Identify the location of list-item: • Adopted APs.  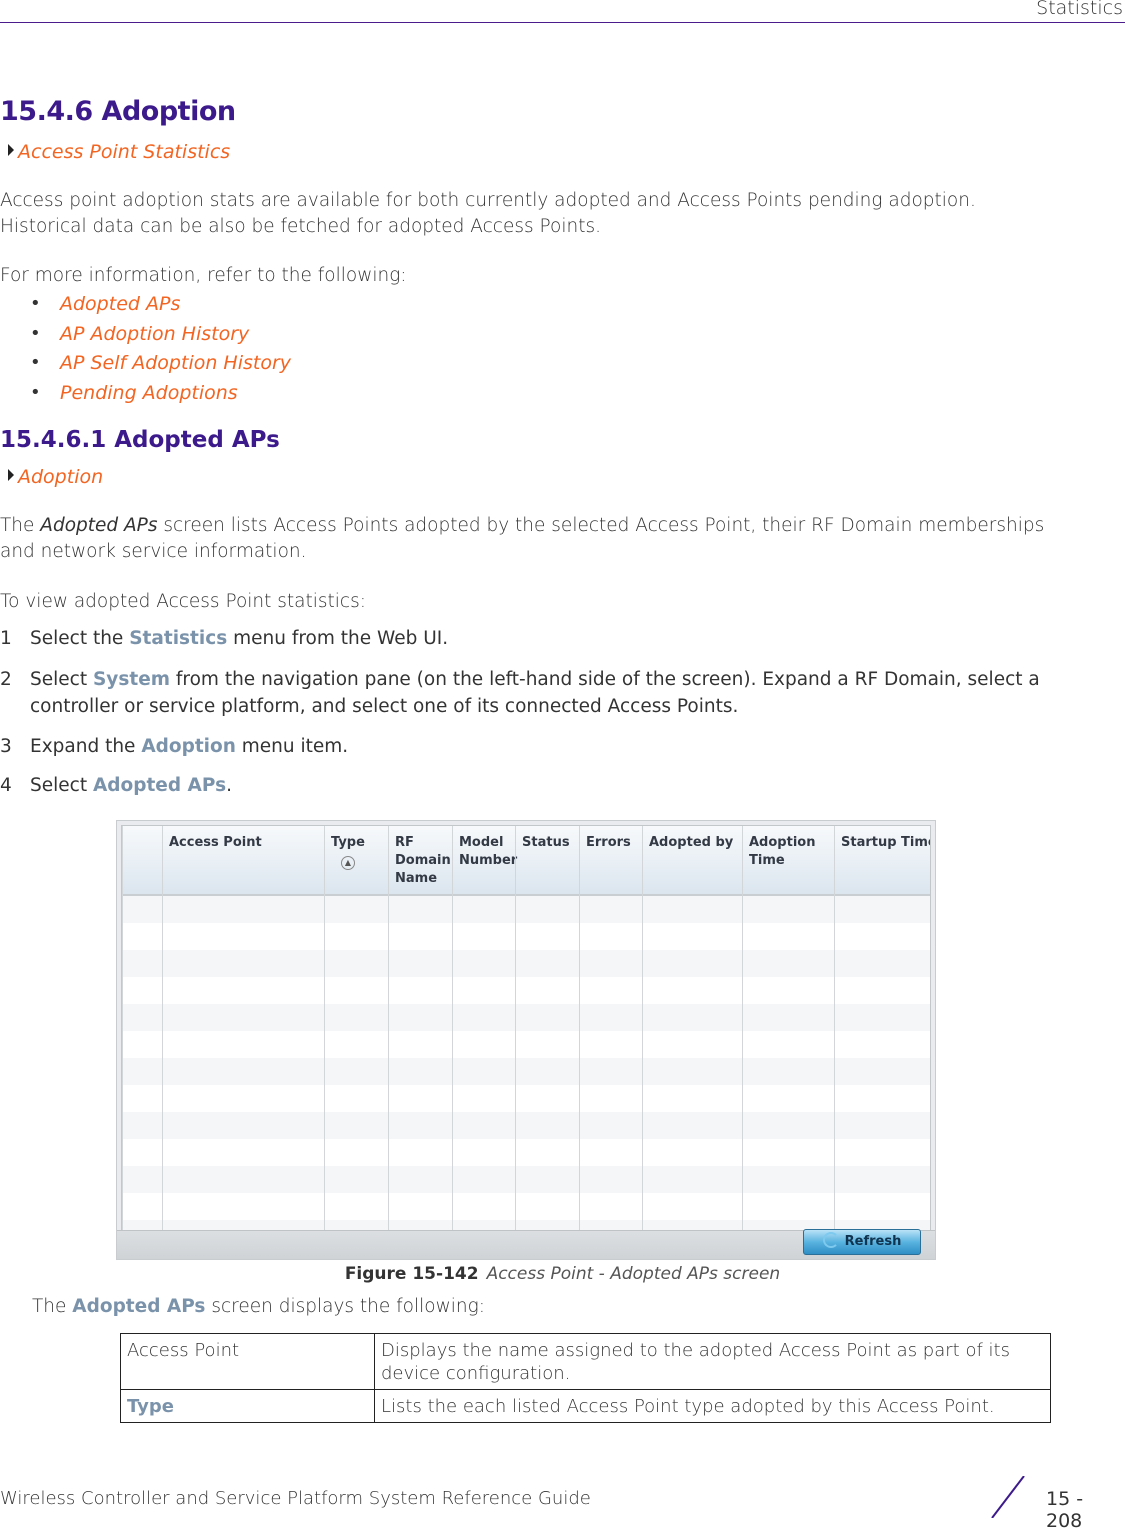
(160, 308).